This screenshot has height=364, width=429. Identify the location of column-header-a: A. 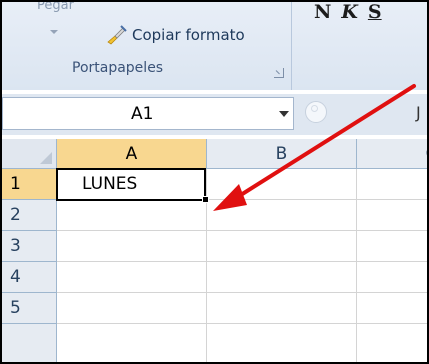
(132, 154).